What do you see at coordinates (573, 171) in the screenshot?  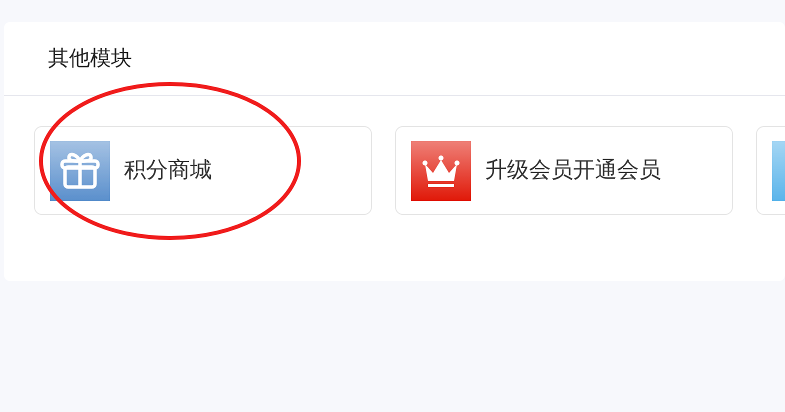 I see `module-label: 升级会员开通会员` at bounding box center [573, 171].